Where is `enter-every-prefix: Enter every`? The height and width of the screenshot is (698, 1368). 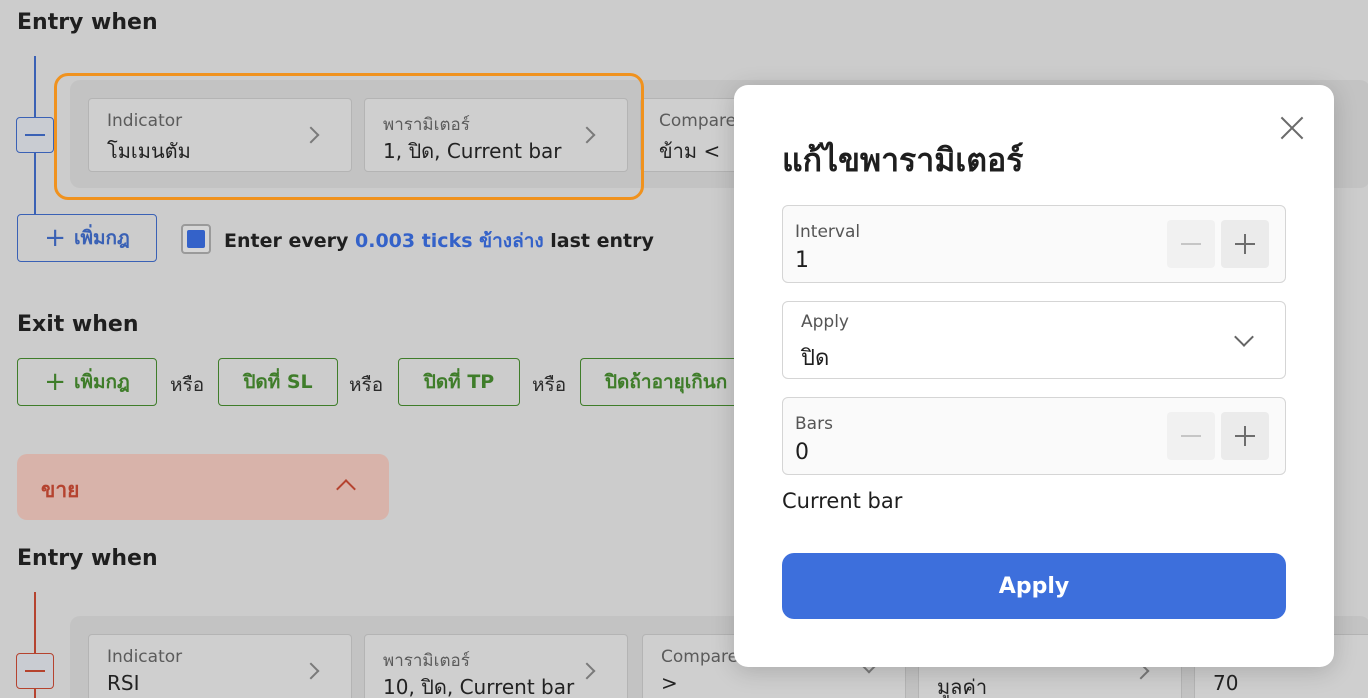 enter-every-prefix: Enter every is located at coordinates (286, 241).